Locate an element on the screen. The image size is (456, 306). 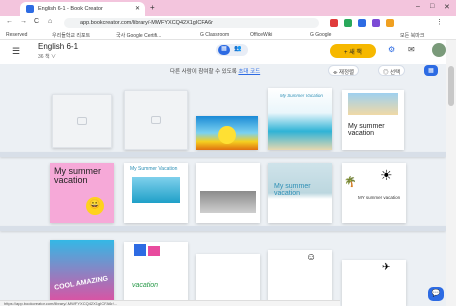
rearrange-button: ⌯ 재정렬 is located at coordinates (344, 70).